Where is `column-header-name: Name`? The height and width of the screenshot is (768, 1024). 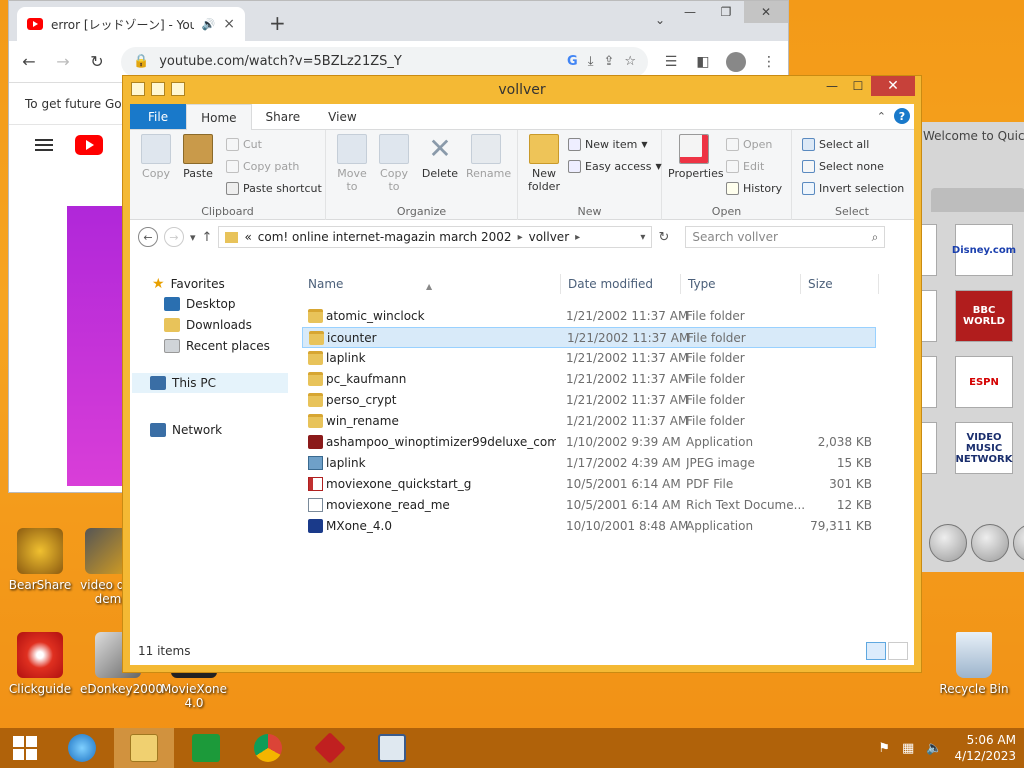
column-header-name: Name is located at coordinates (325, 284).